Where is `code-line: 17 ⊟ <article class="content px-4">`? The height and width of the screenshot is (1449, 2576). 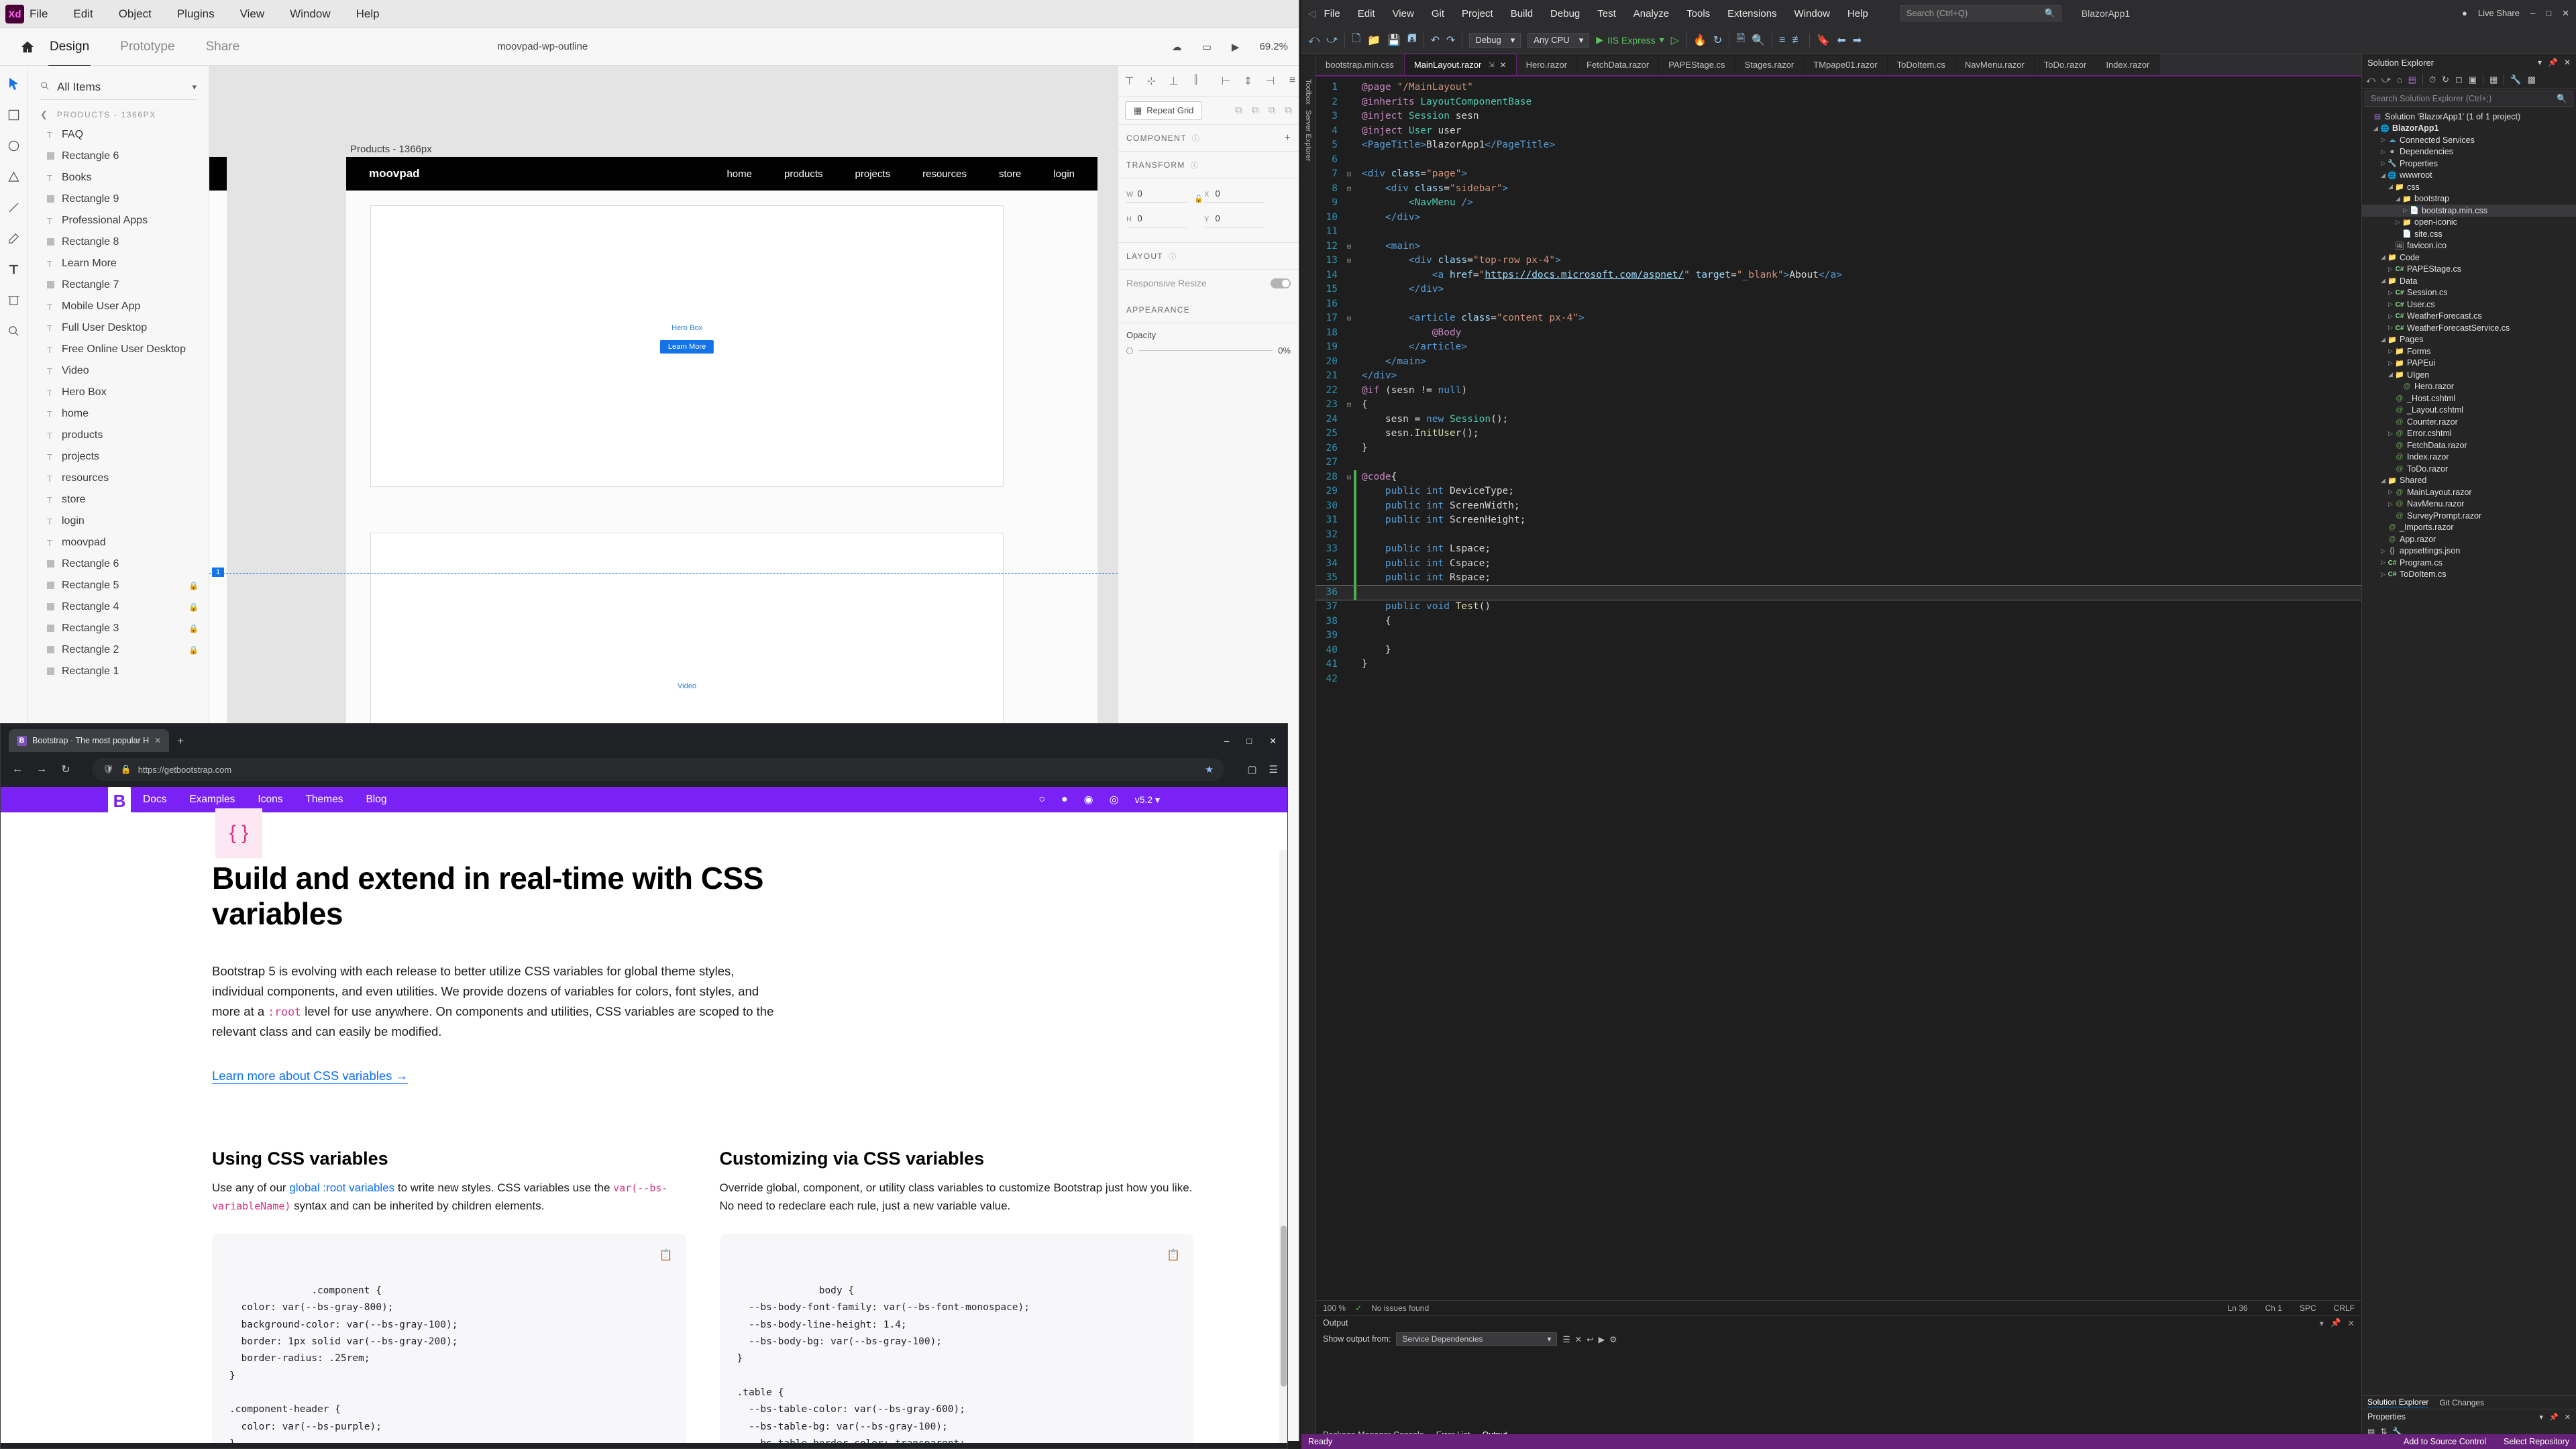 code-line: 17 ⊟ <article class="content px-4"> is located at coordinates (1838, 318).